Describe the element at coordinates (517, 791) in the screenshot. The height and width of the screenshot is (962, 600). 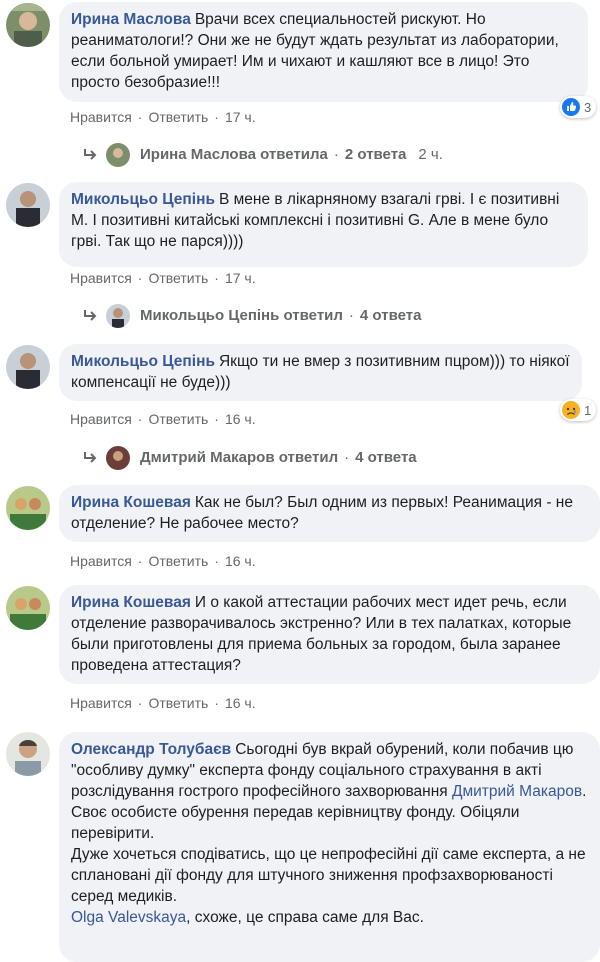
I see `mention-link: Дмитрий Макаров` at that location.